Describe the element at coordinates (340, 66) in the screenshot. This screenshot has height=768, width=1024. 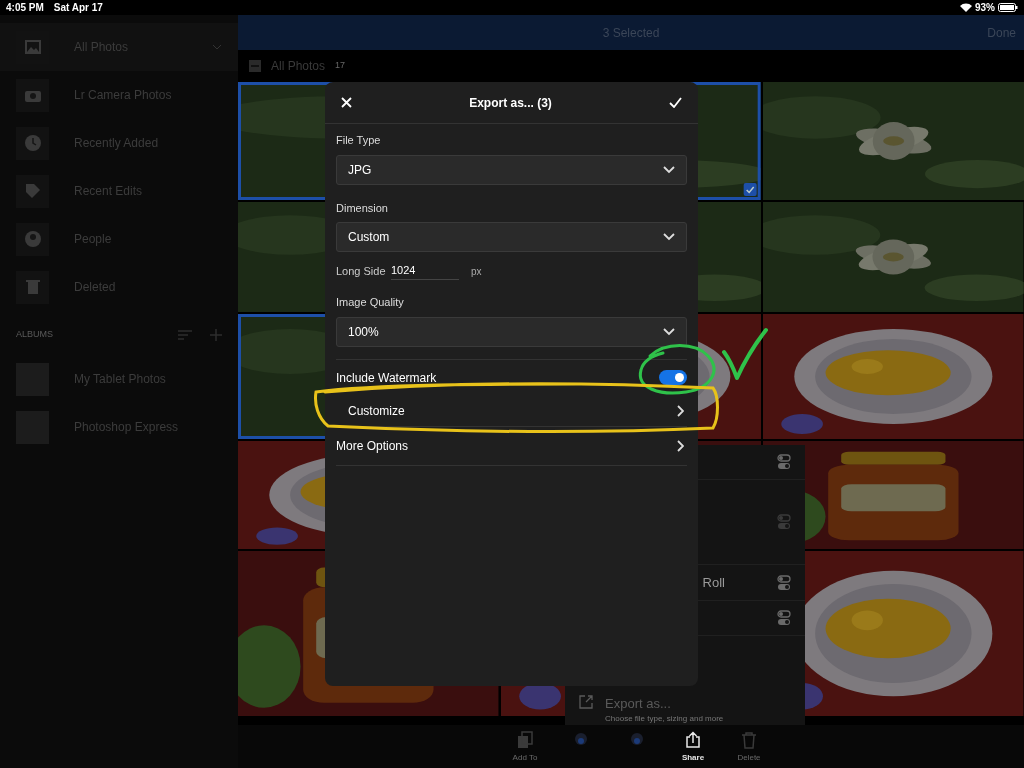
I see `photo-count: 17` at that location.